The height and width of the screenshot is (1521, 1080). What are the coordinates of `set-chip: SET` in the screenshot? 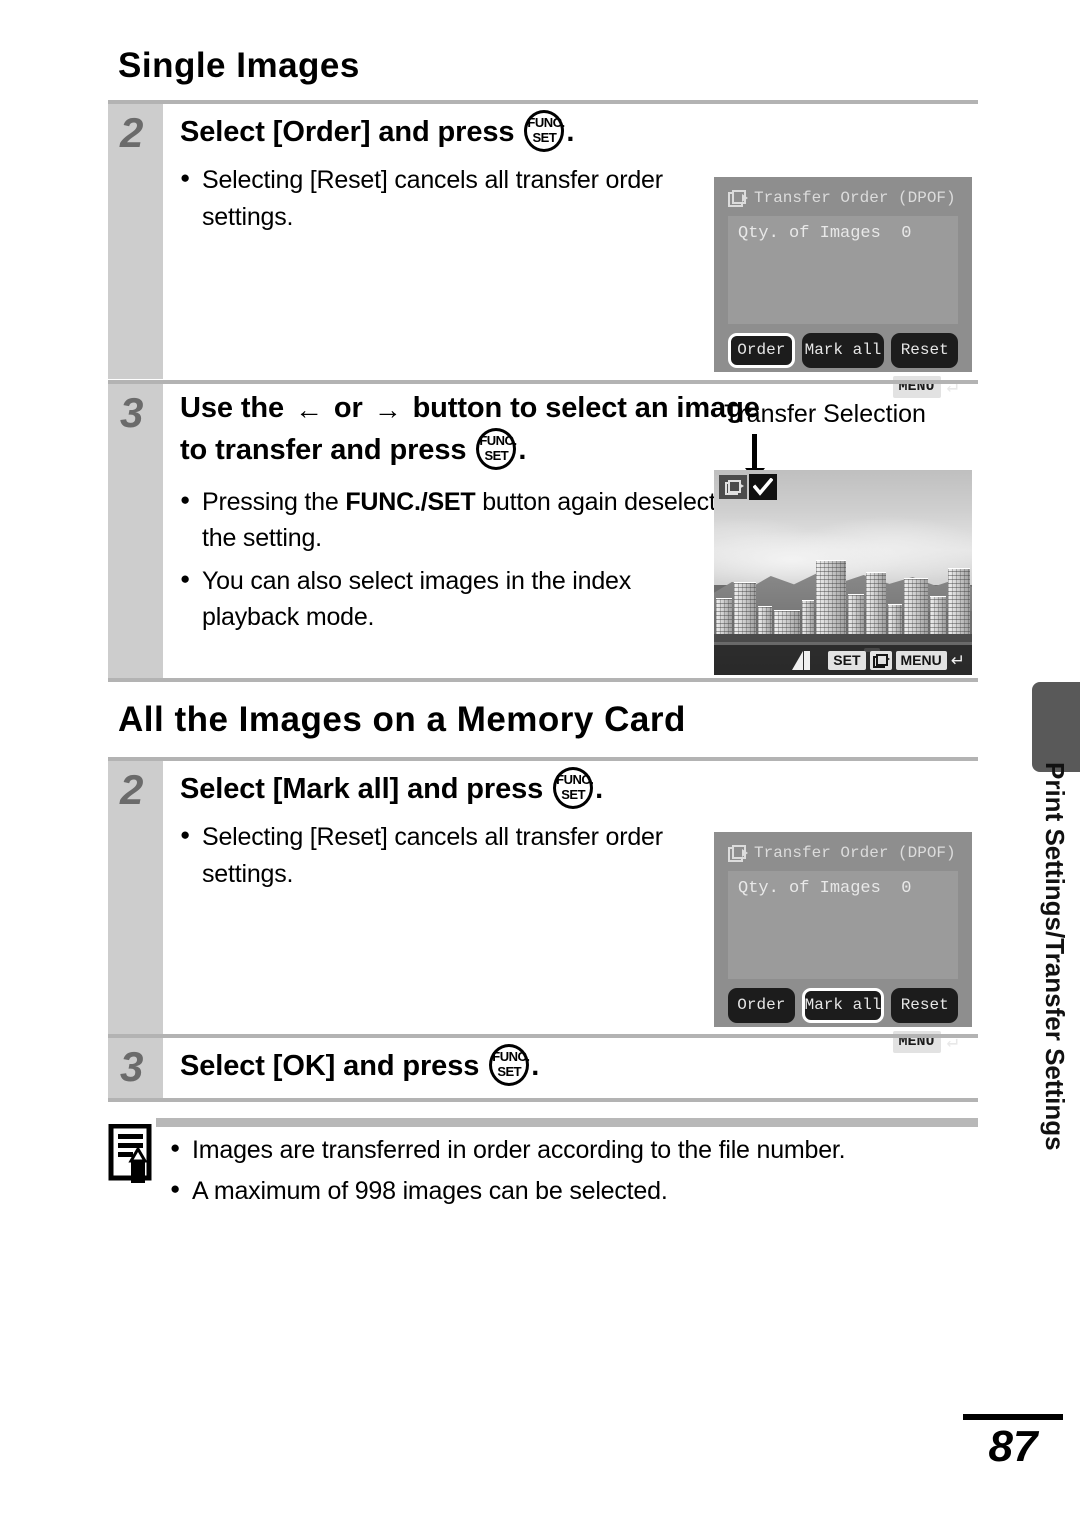 It's located at (847, 660).